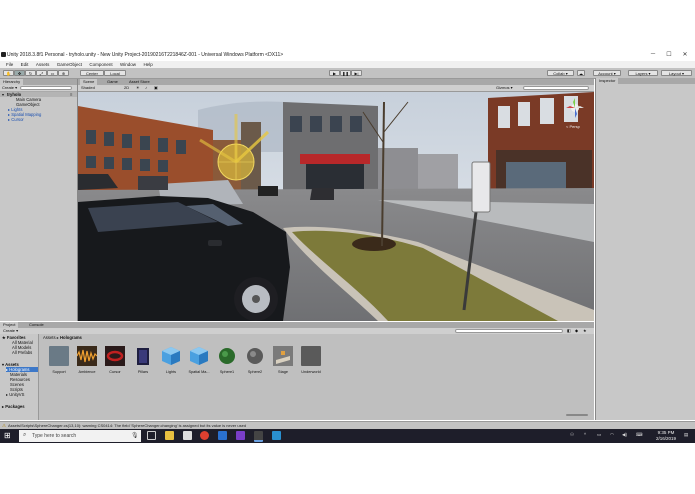 The image size is (695, 494). What do you see at coordinates (334, 73) in the screenshot?
I see `play-button: ▶` at bounding box center [334, 73].